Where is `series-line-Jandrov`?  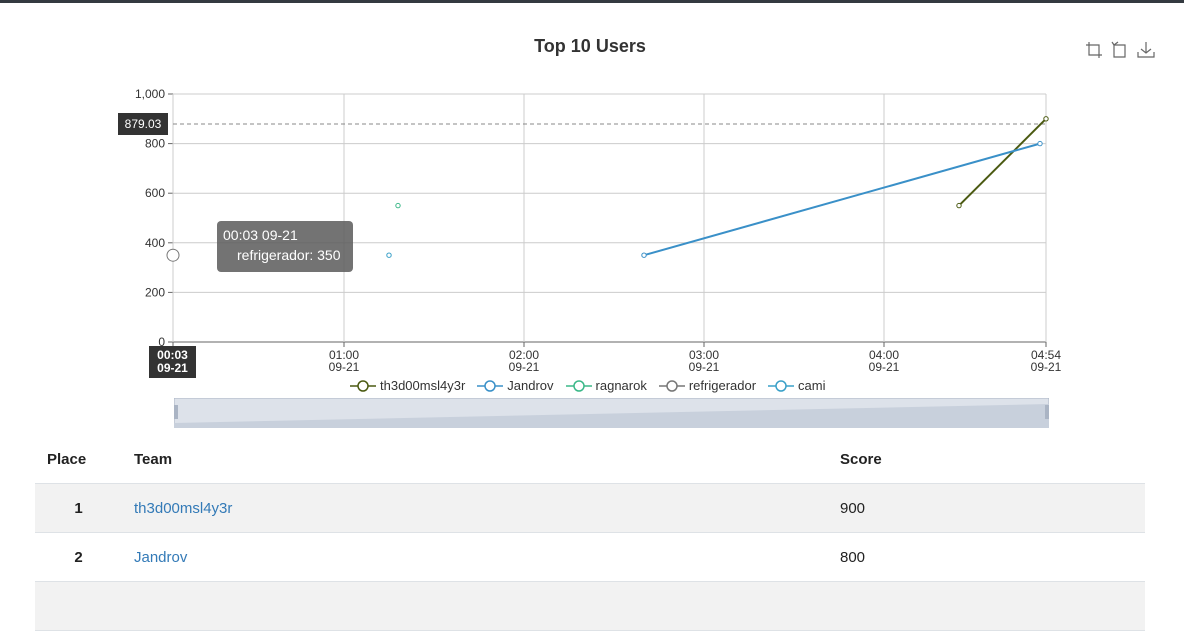
series-line-Jandrov is located at coordinates (842, 199).